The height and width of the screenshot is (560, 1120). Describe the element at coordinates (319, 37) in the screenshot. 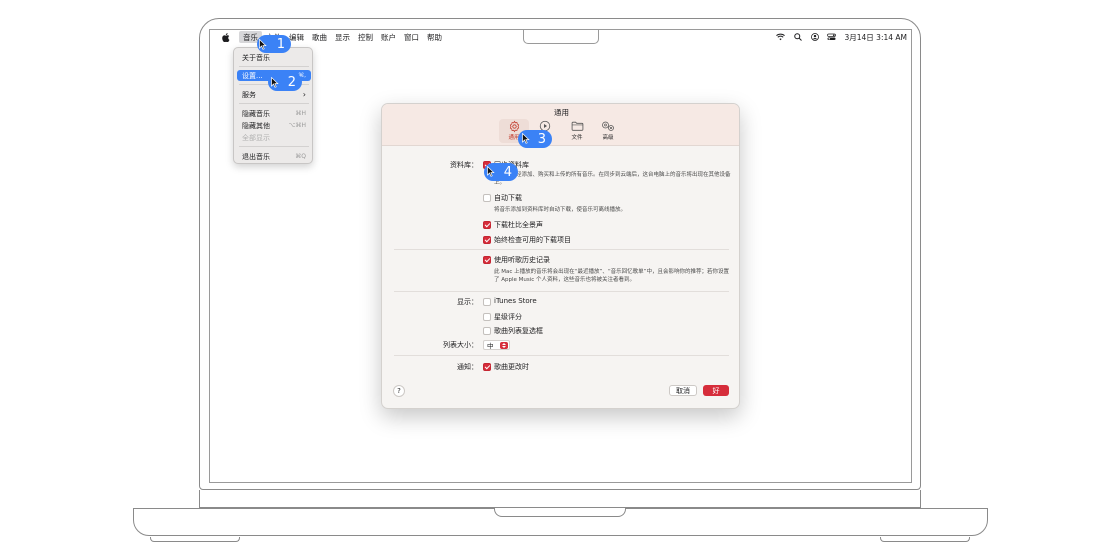

I see `menu-song: 歌曲` at that location.